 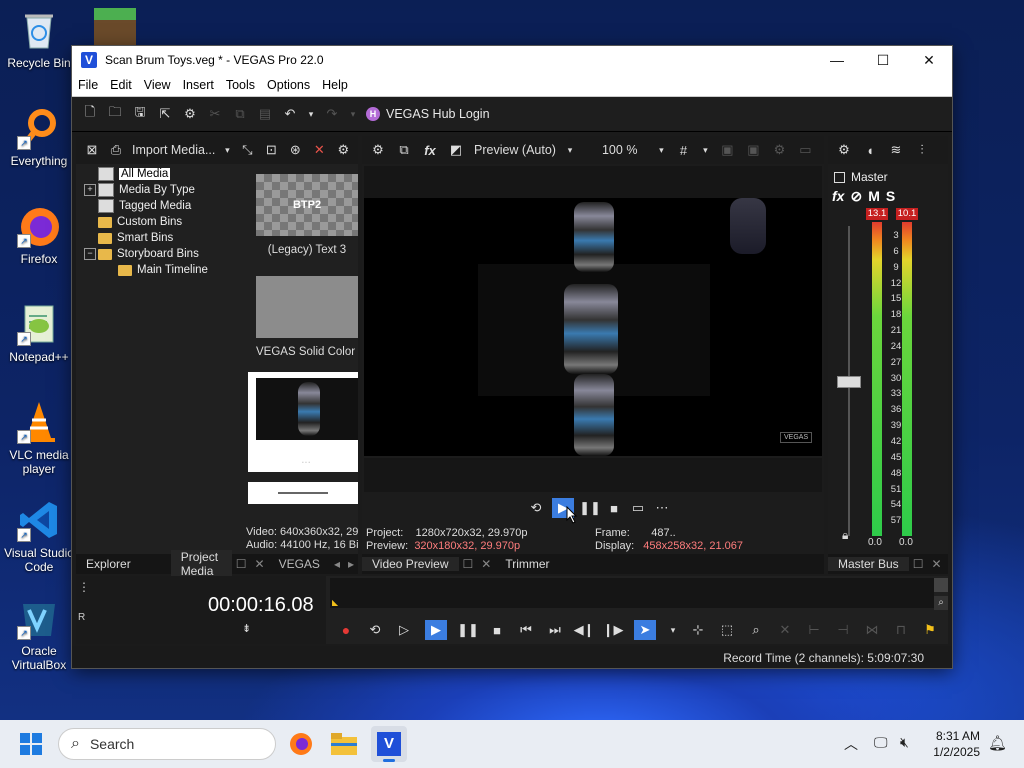 What do you see at coordinates (930, 630) in the screenshot?
I see `marker-flag-icon: ⚑` at bounding box center [930, 630].